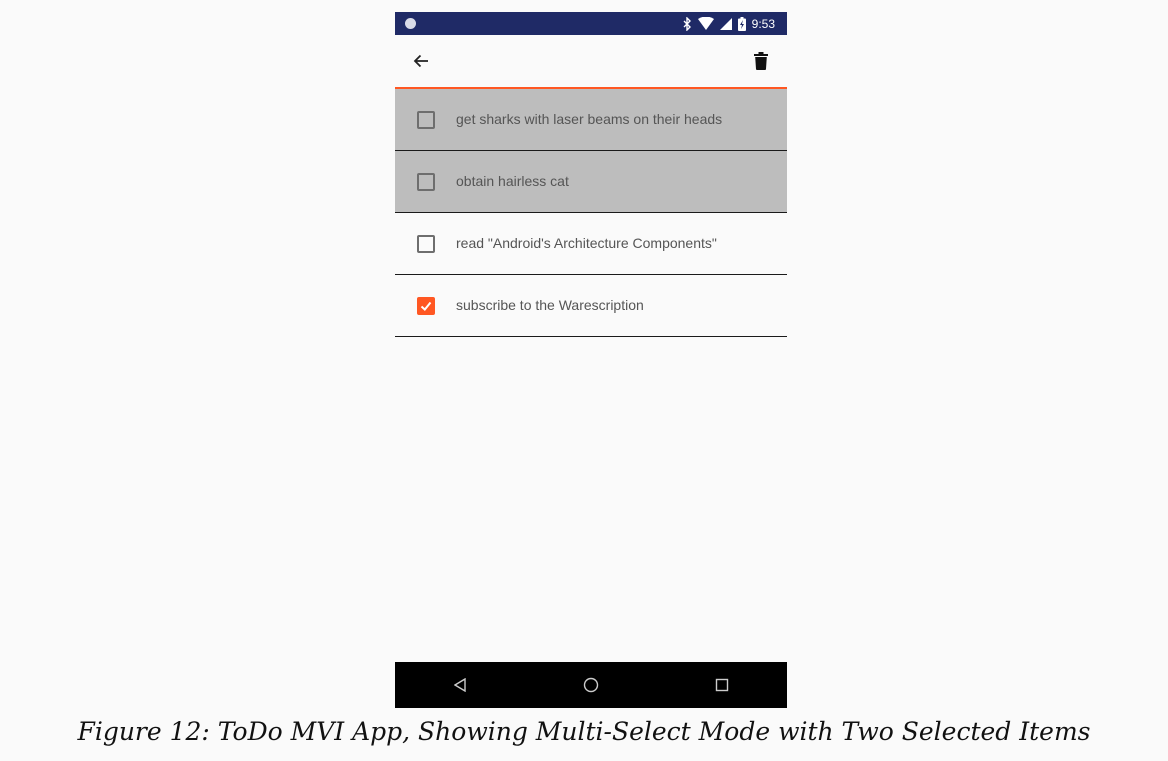 The height and width of the screenshot is (761, 1168). I want to click on back-triangle-icon, so click(460, 685).